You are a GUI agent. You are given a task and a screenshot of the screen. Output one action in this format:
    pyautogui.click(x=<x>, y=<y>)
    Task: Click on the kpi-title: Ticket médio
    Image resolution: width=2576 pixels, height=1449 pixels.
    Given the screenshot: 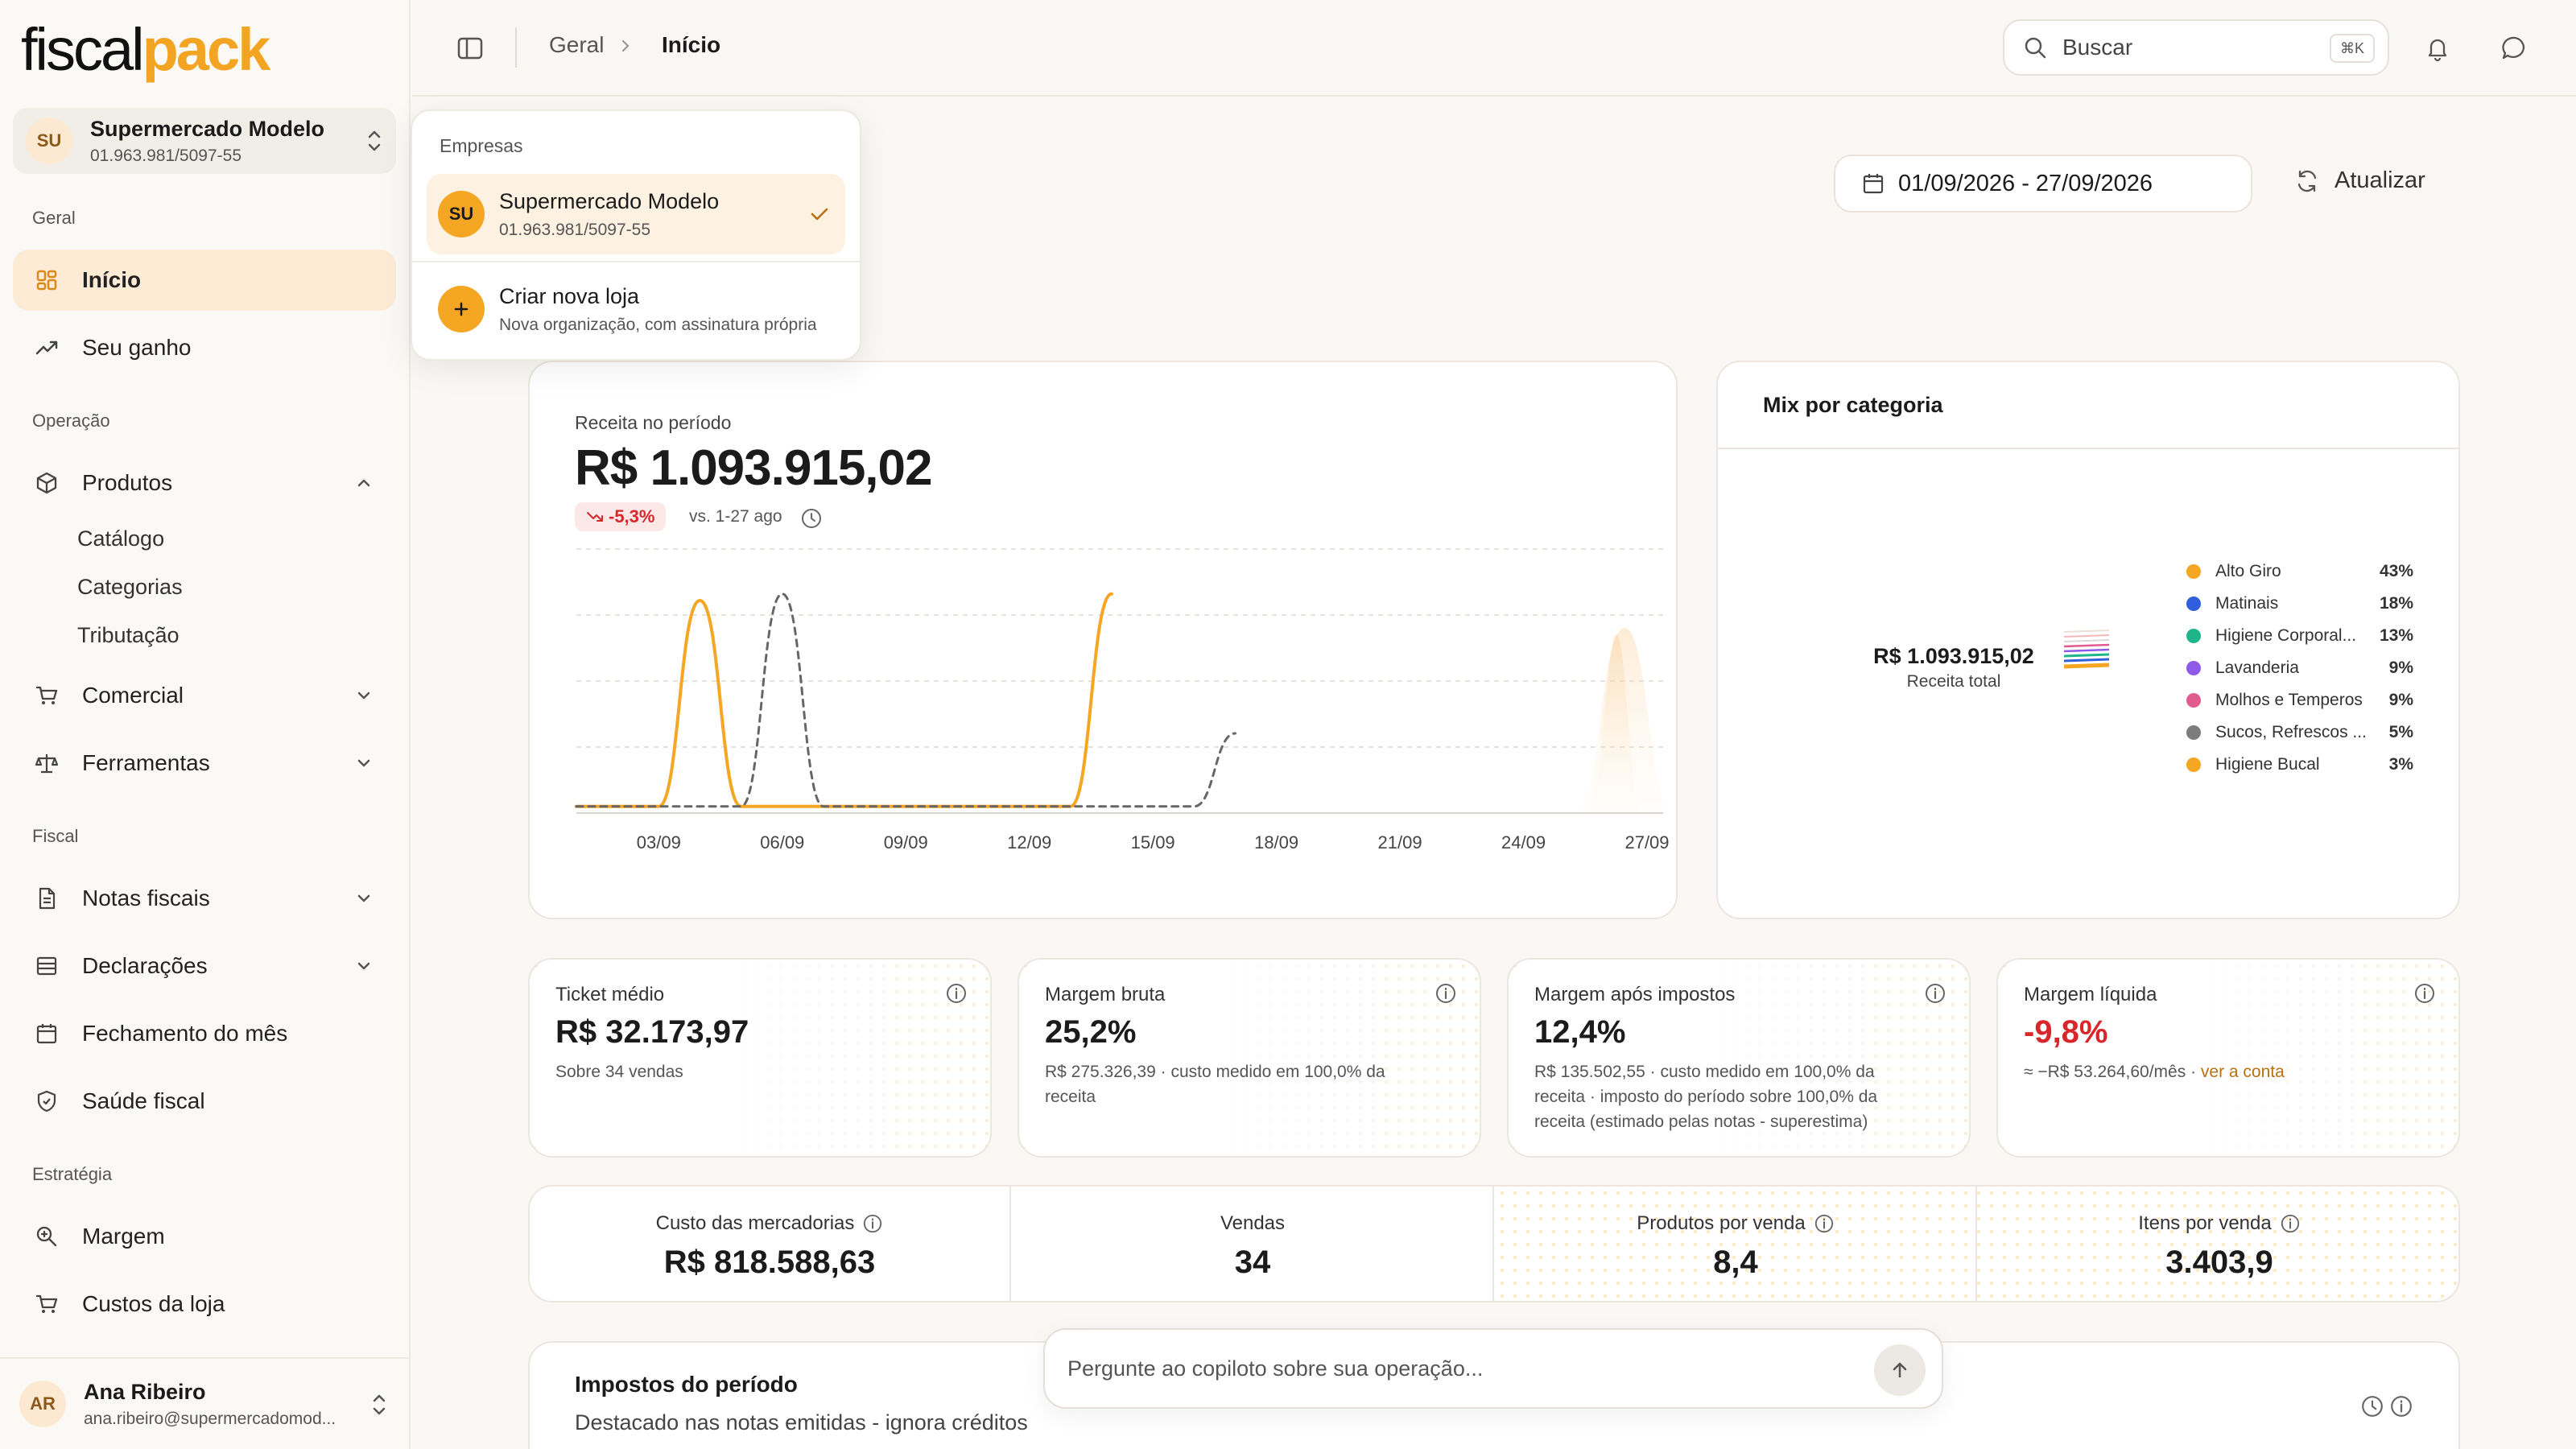 What is the action you would take?
    pyautogui.click(x=610, y=994)
    